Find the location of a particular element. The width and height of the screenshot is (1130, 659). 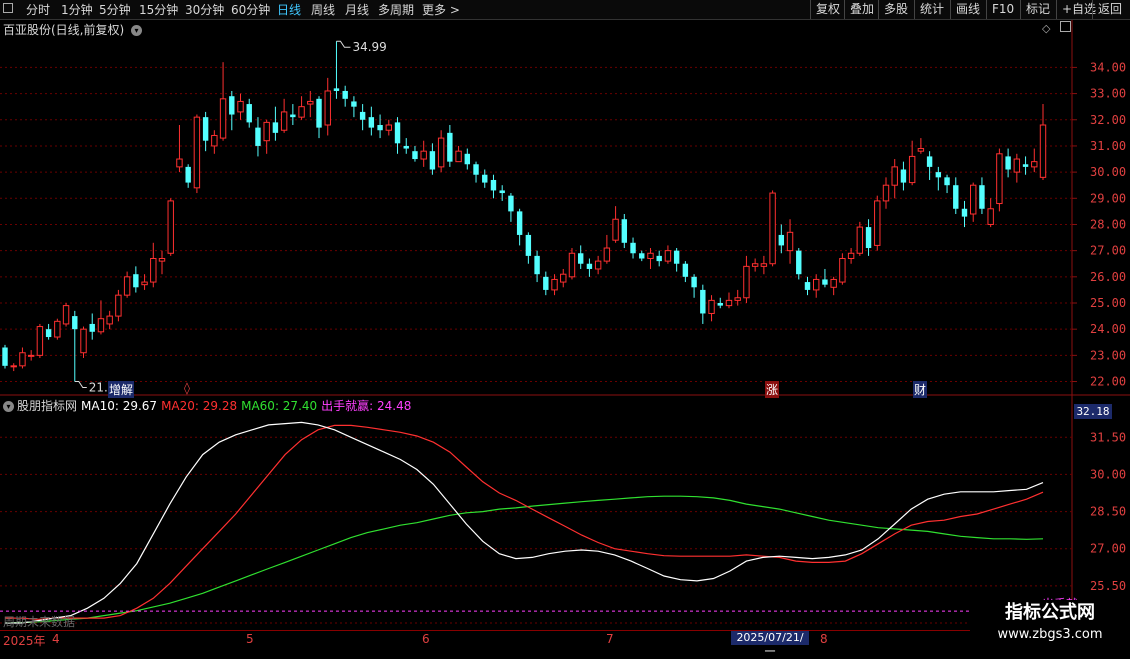

ma10-value: MA10: 29.67 is located at coordinates (119, 406).